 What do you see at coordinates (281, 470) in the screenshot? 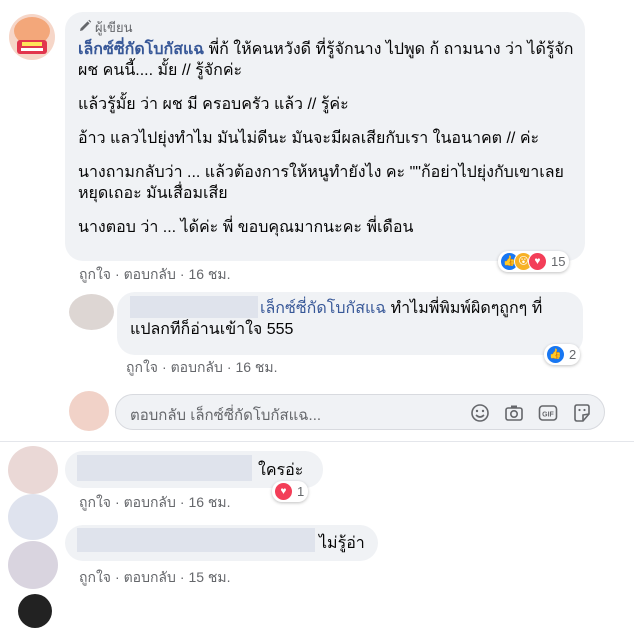
I see `comment-text: ใครอ่ะ` at bounding box center [281, 470].